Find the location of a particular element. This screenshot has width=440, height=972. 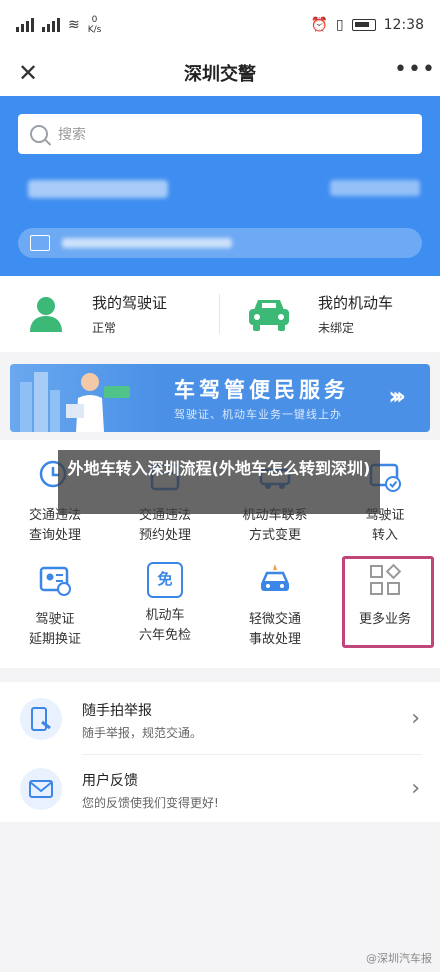

nav-bar: ✕ 深圳交警 ••• is located at coordinates (220, 73).